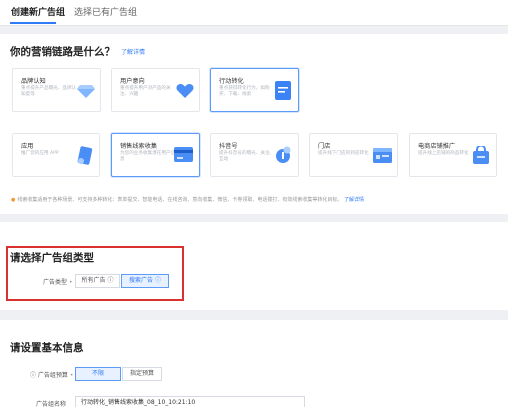  I want to click on option-title: 用户意向, so click(132, 81).